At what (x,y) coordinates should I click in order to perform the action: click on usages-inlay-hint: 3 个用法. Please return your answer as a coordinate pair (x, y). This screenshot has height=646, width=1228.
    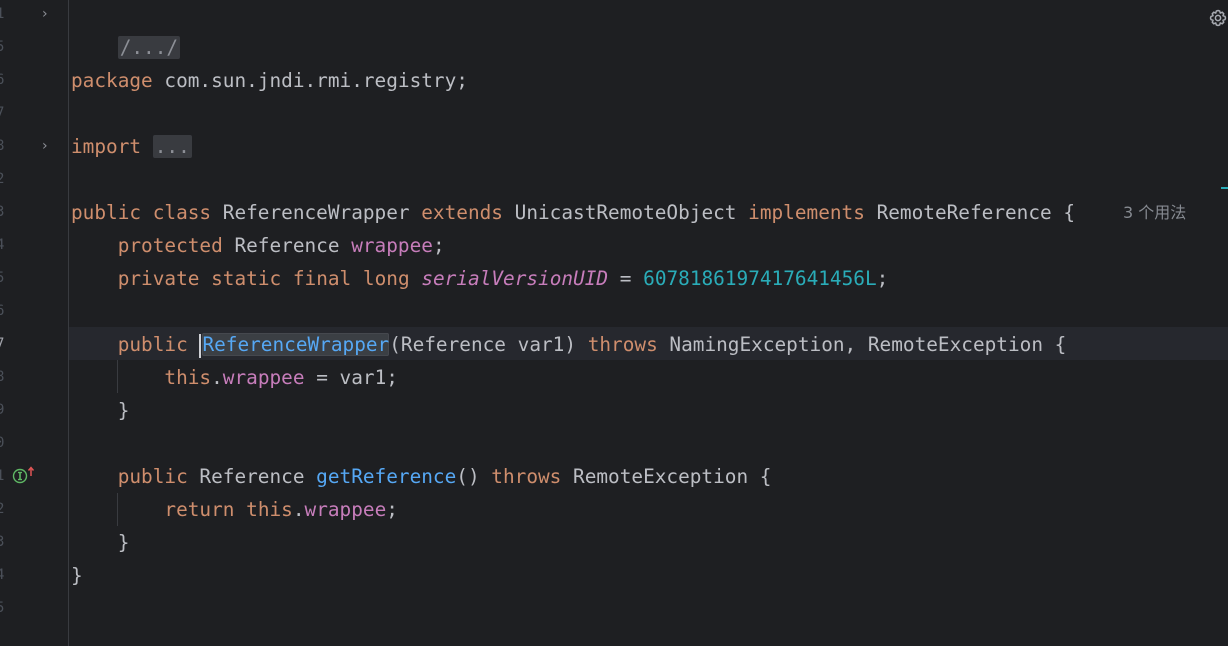
    Looking at the image, I should click on (1154, 212).